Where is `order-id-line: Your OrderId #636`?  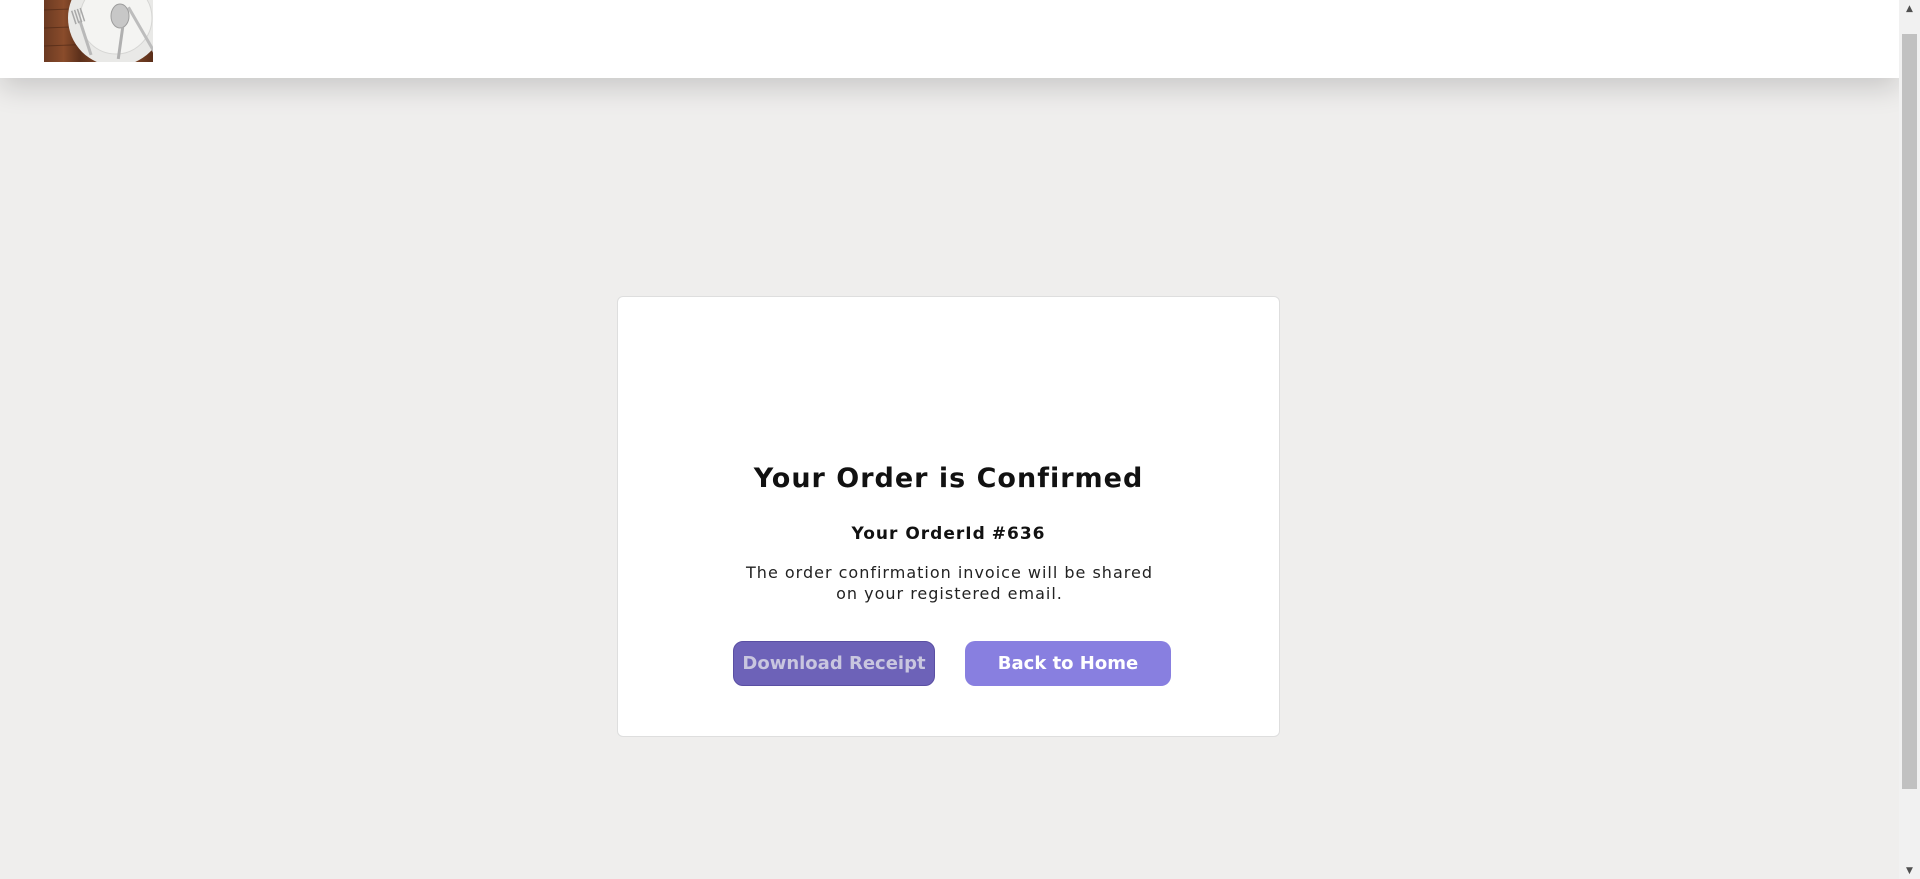 order-id-line: Your OrderId #636 is located at coordinates (948, 534).